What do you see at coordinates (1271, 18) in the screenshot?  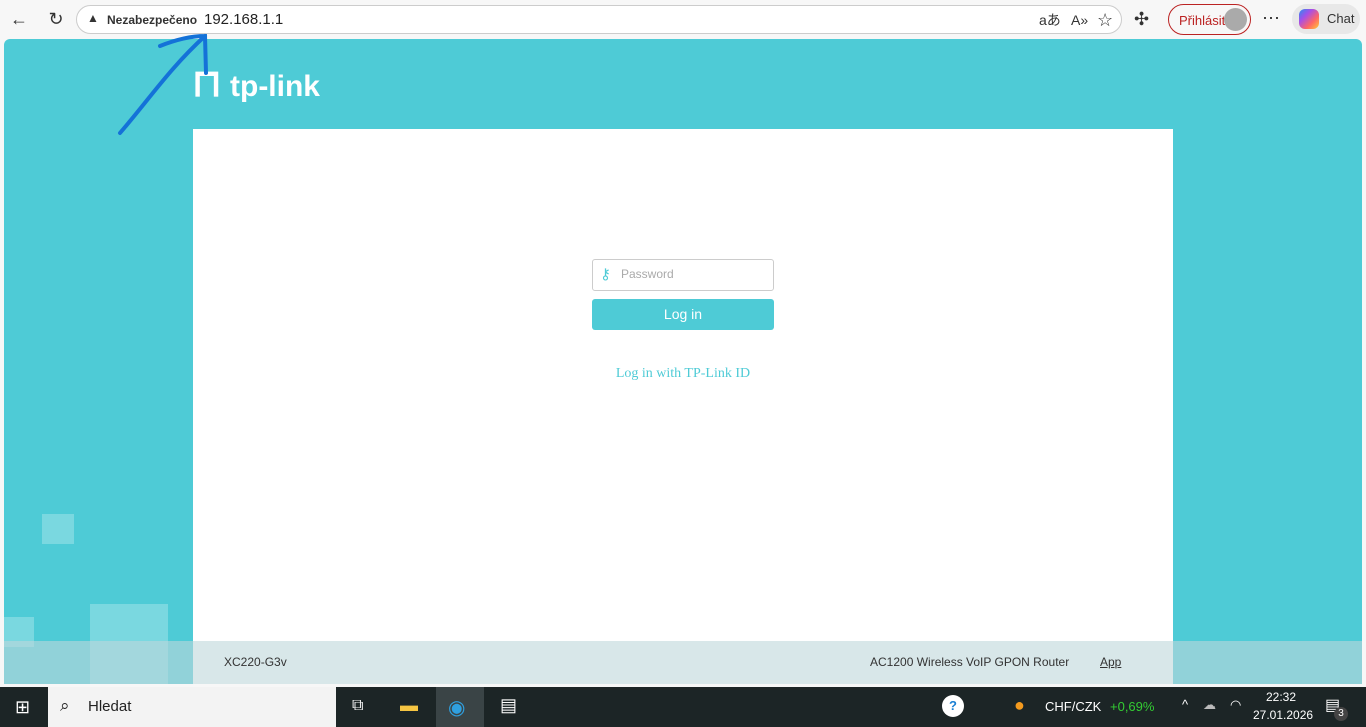 I see `more-menu-icon: ⋯` at bounding box center [1271, 18].